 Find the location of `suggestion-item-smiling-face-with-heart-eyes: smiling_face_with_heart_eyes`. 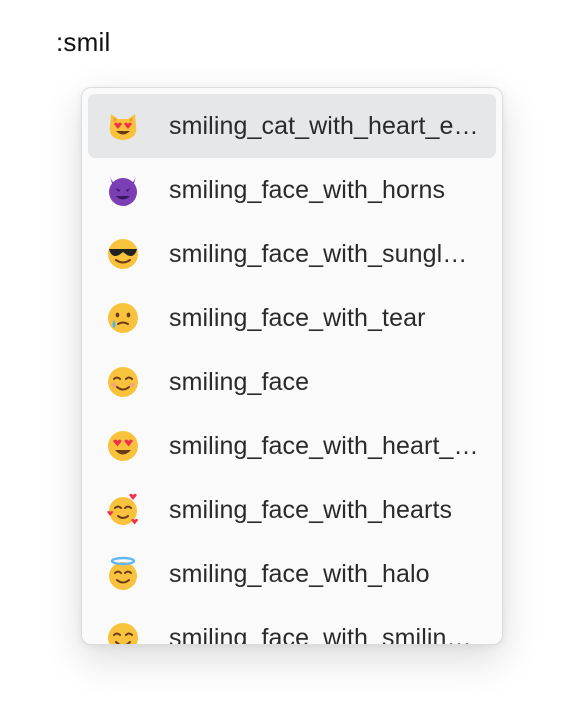

suggestion-item-smiling-face-with-heart-eyes: smiling_face_with_heart_eyes is located at coordinates (292, 446).